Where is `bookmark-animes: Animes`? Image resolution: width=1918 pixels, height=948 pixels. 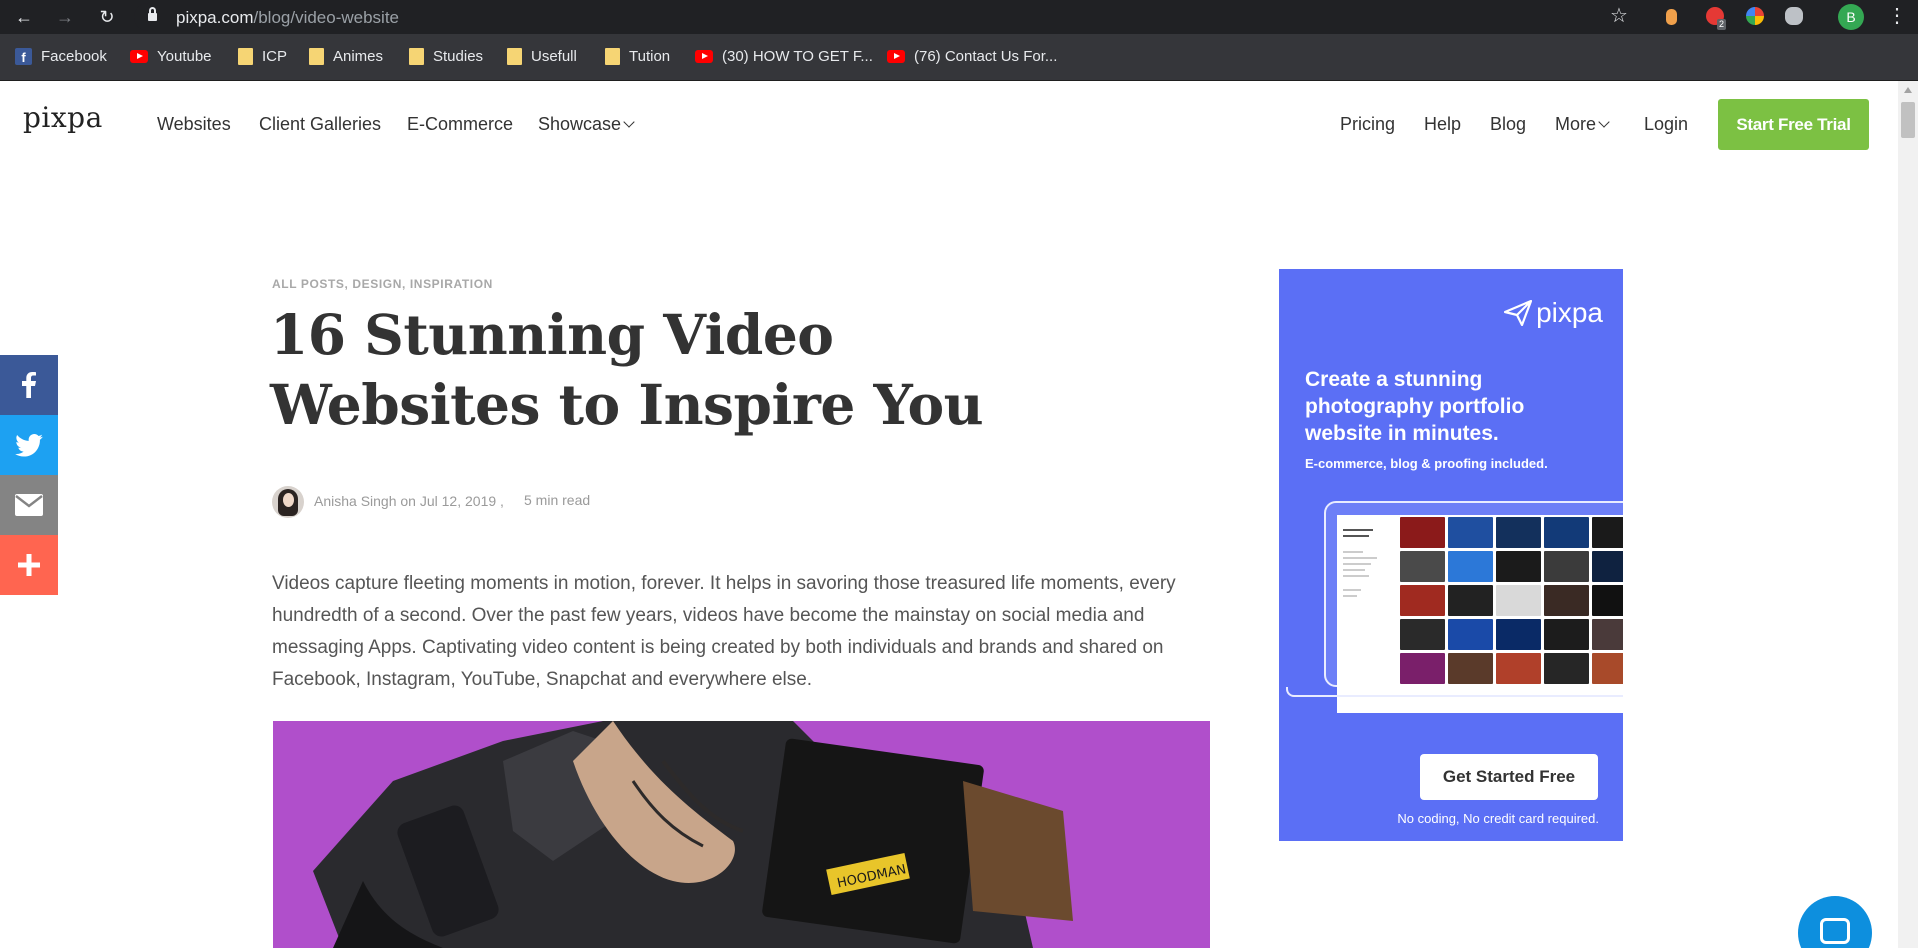 bookmark-animes: Animes is located at coordinates (346, 57).